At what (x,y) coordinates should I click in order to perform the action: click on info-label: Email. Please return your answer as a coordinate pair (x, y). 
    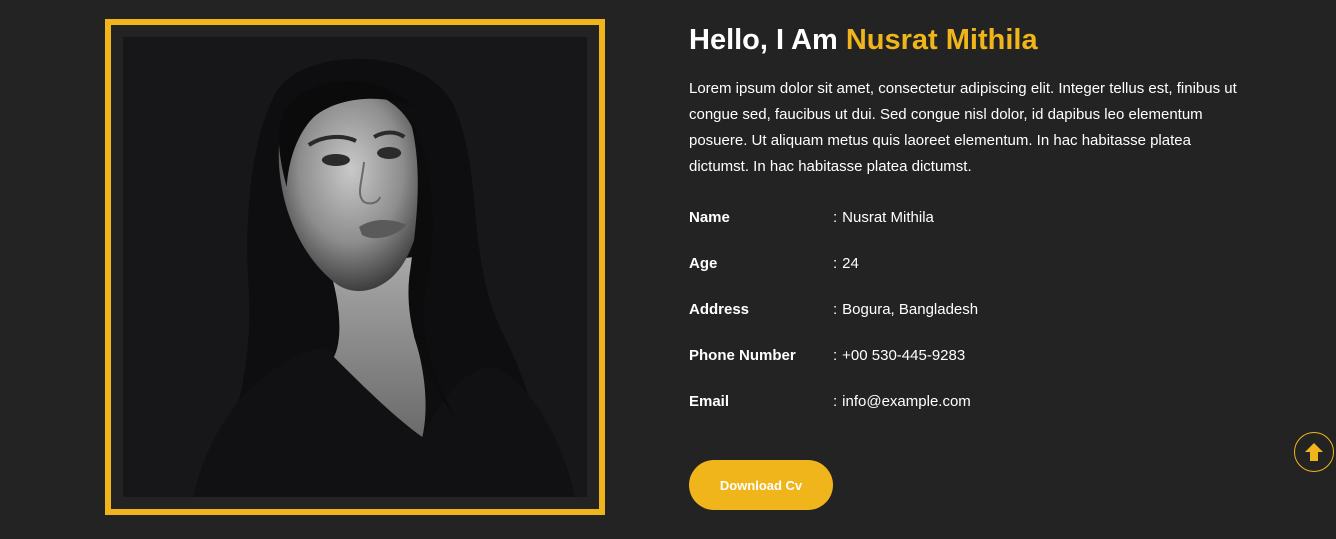
    Looking at the image, I should click on (709, 401).